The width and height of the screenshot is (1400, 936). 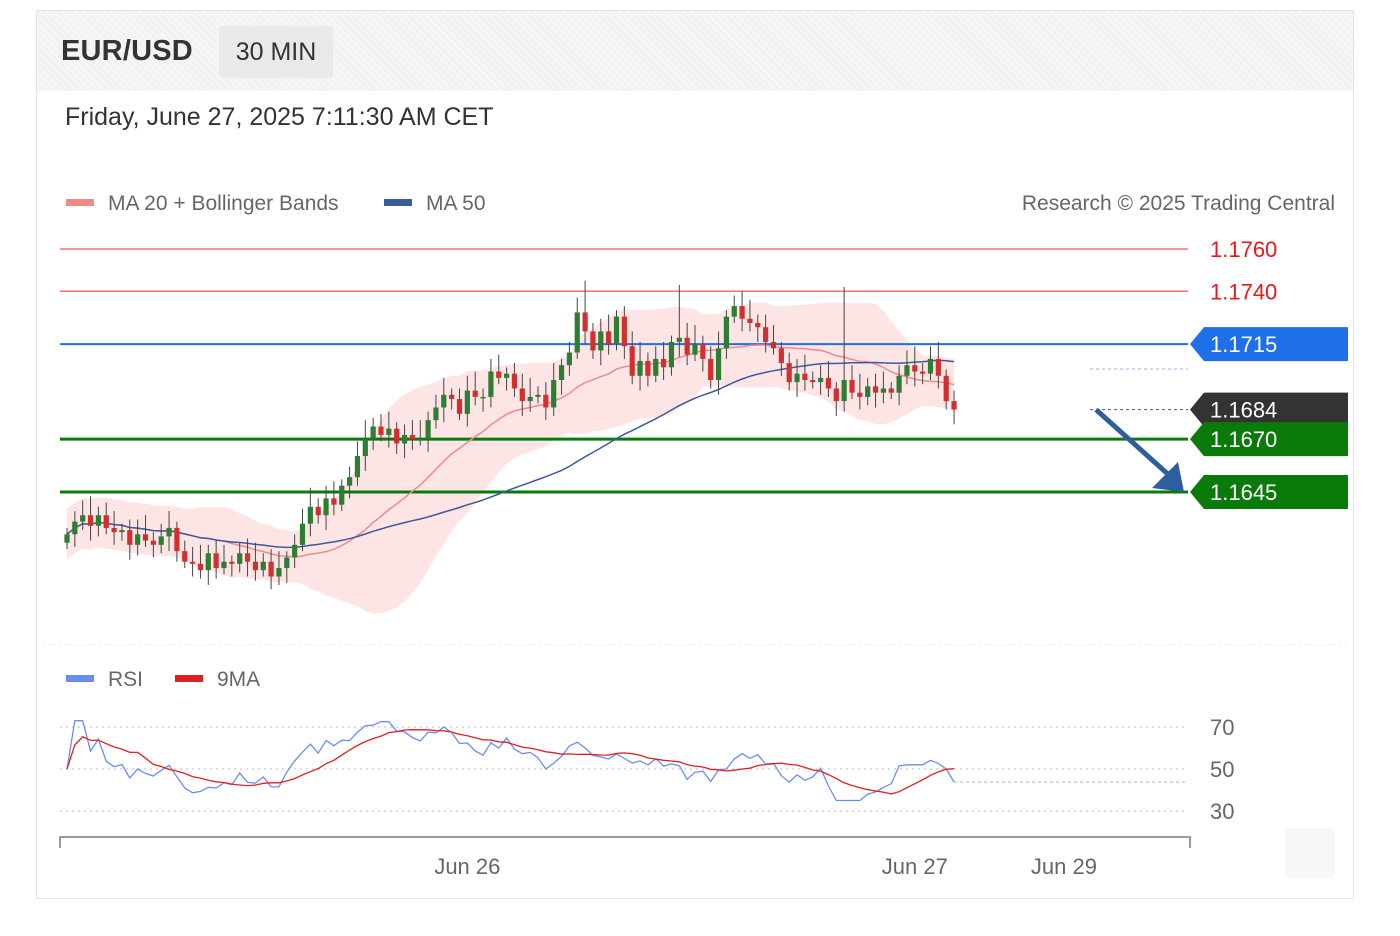 I want to click on rsi-legend-label: RSI, so click(x=125, y=679).